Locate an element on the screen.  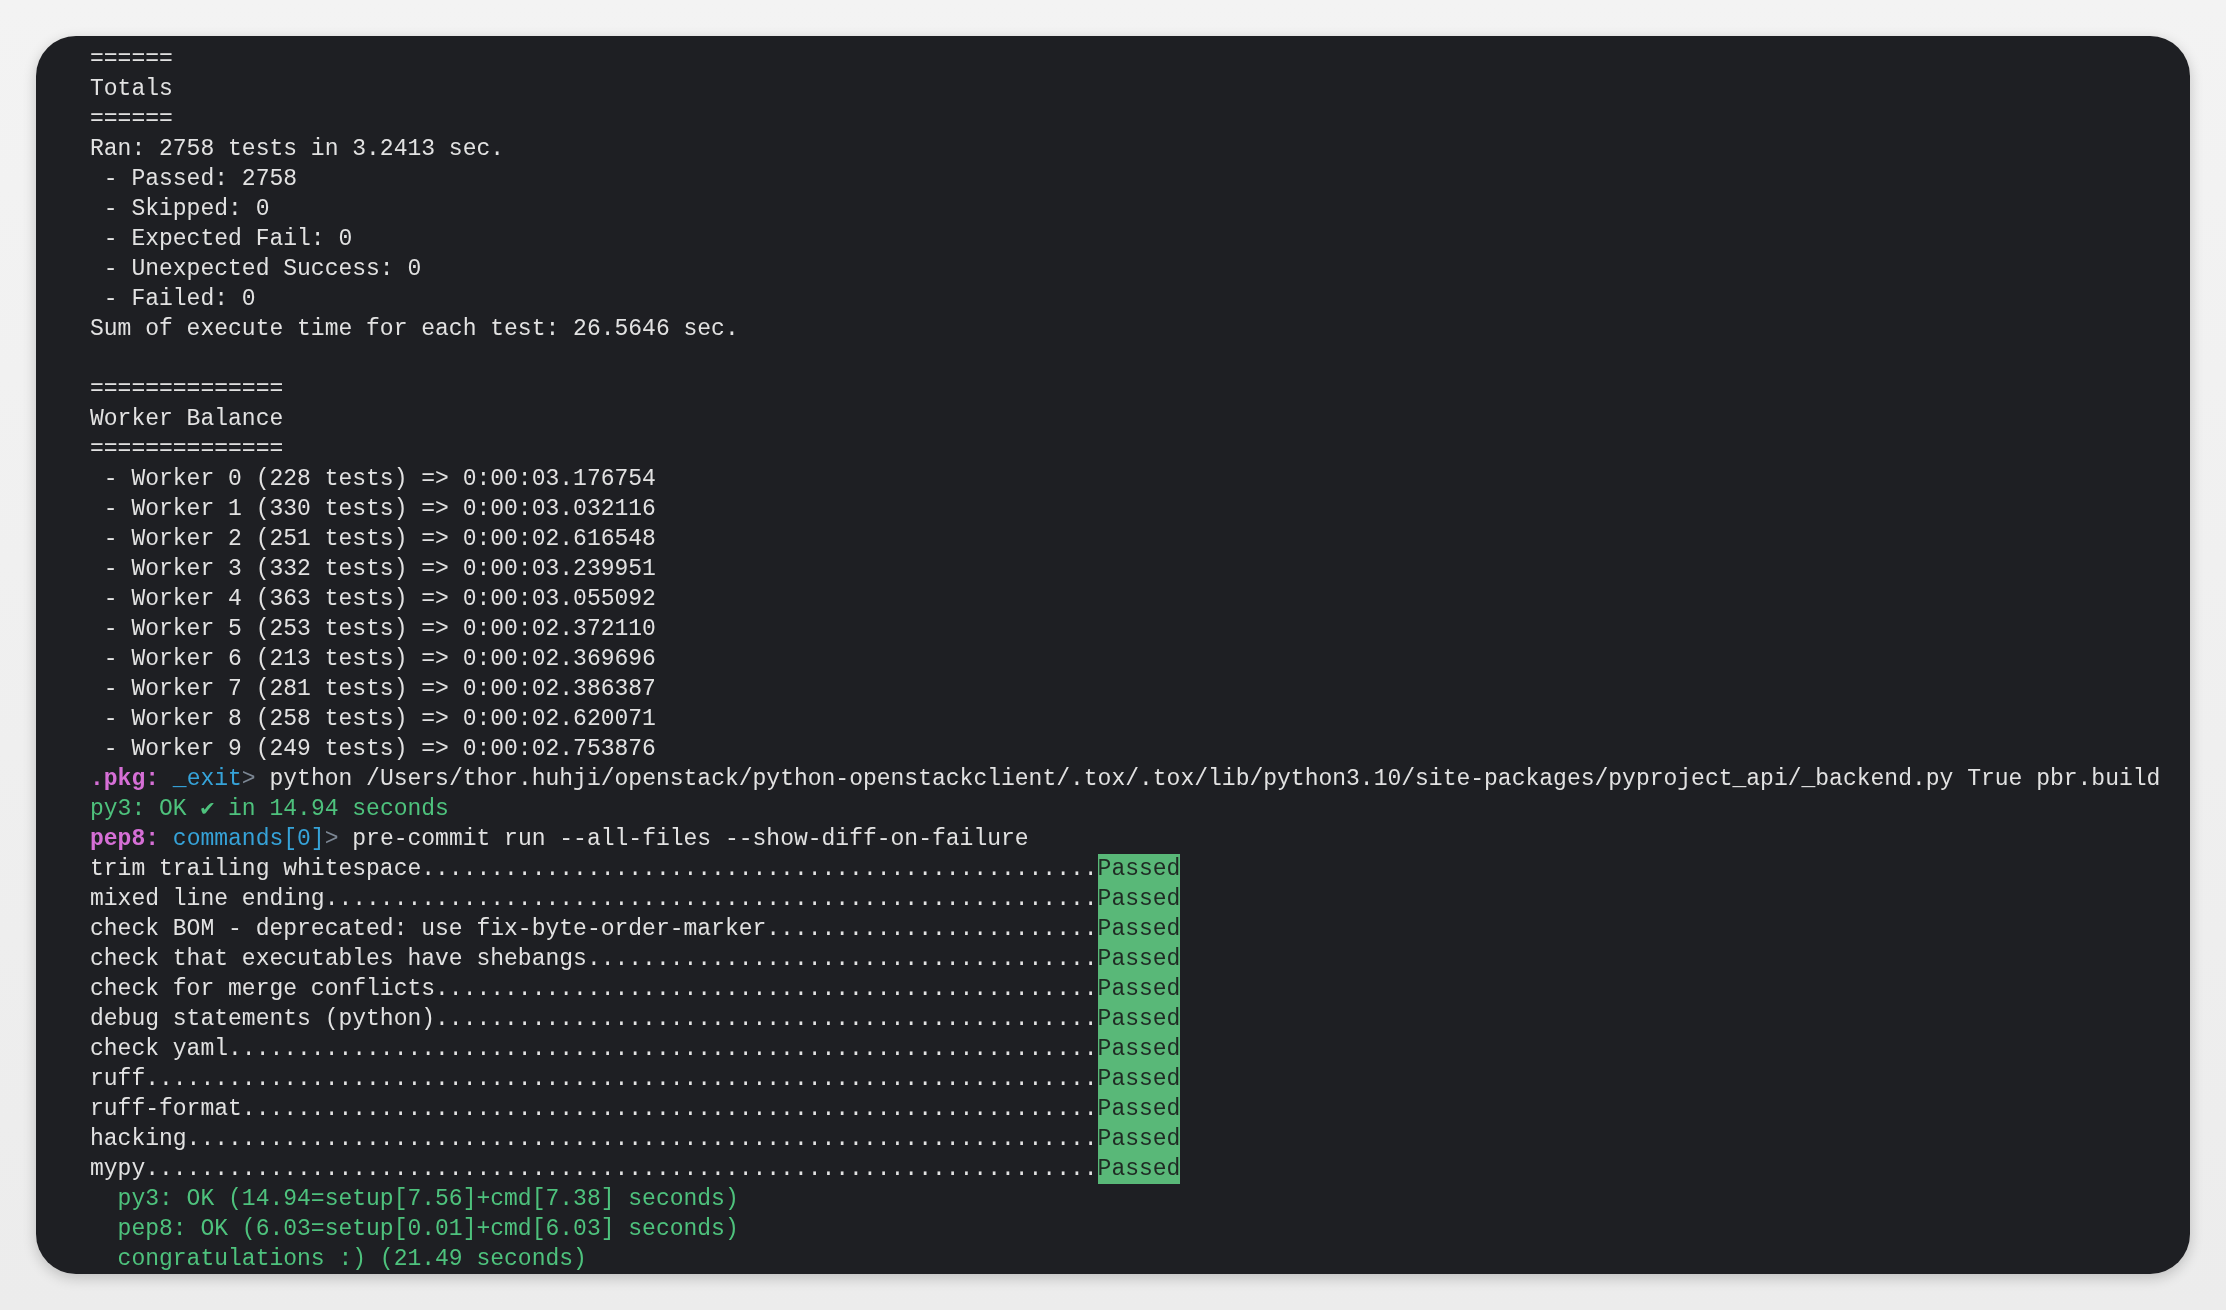
terminal-line: - Worker 2 (251 tests) => 0:00:02.616548 is located at coordinates (379, 539).